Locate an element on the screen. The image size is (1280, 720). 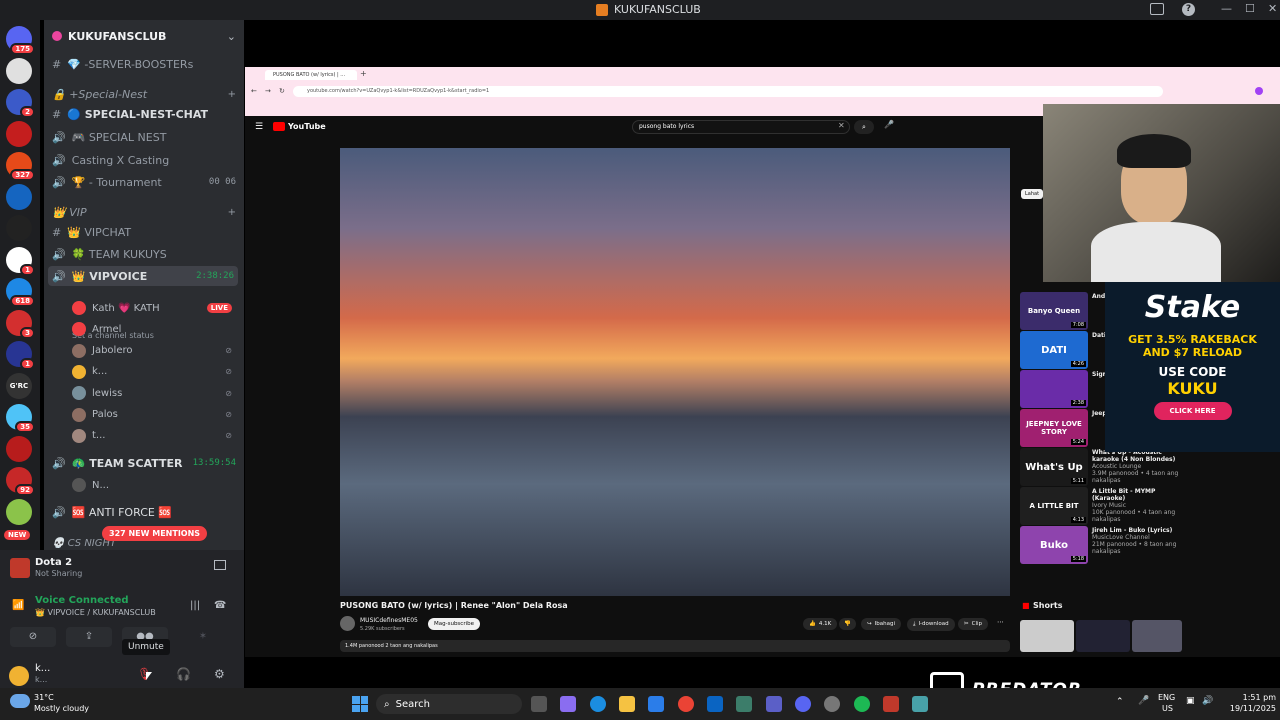
voice-search-icon: 🎤 is located at coordinates (889, 124).